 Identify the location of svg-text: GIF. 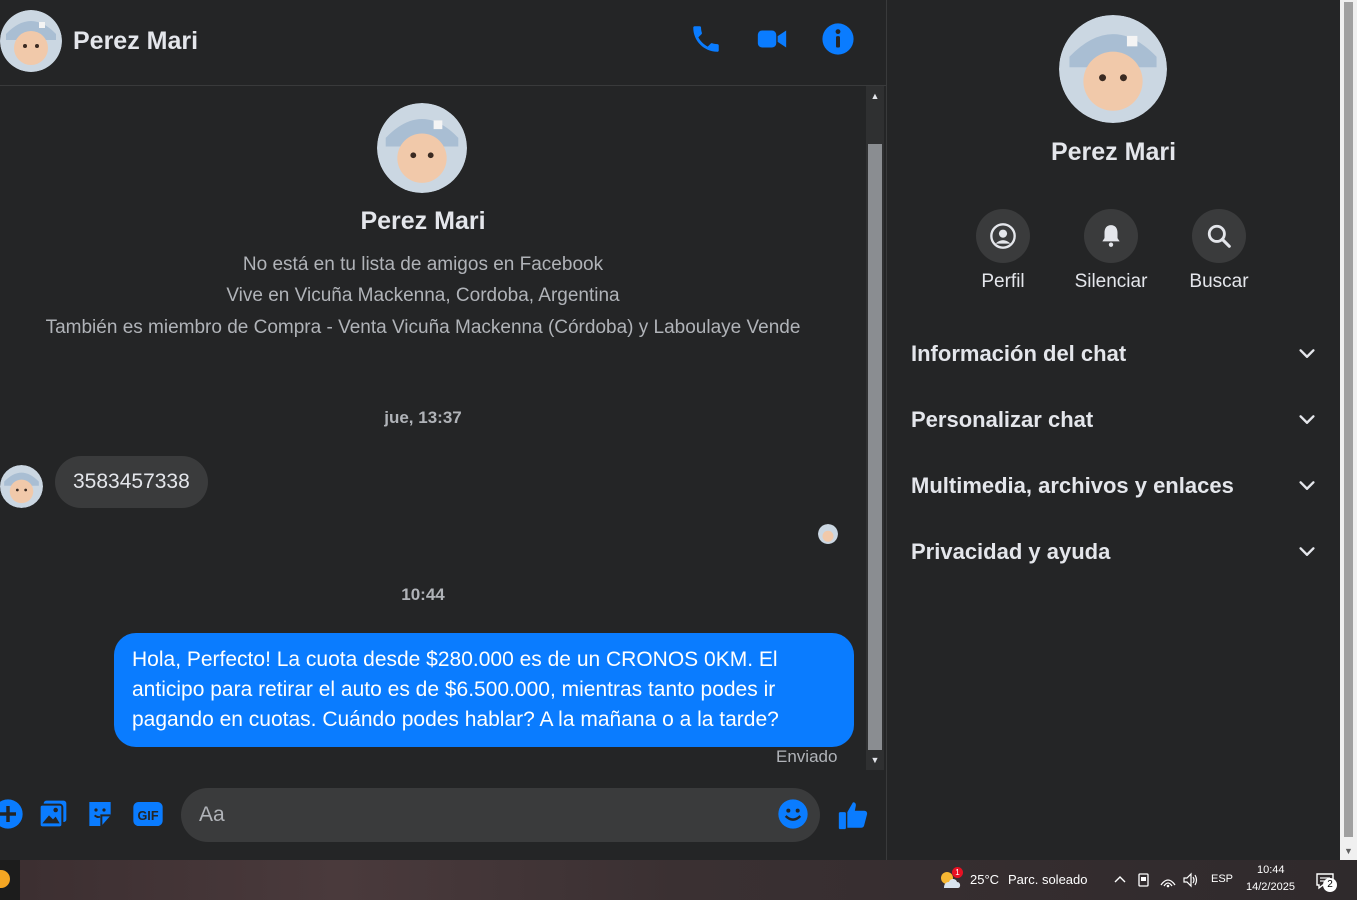
(147, 816).